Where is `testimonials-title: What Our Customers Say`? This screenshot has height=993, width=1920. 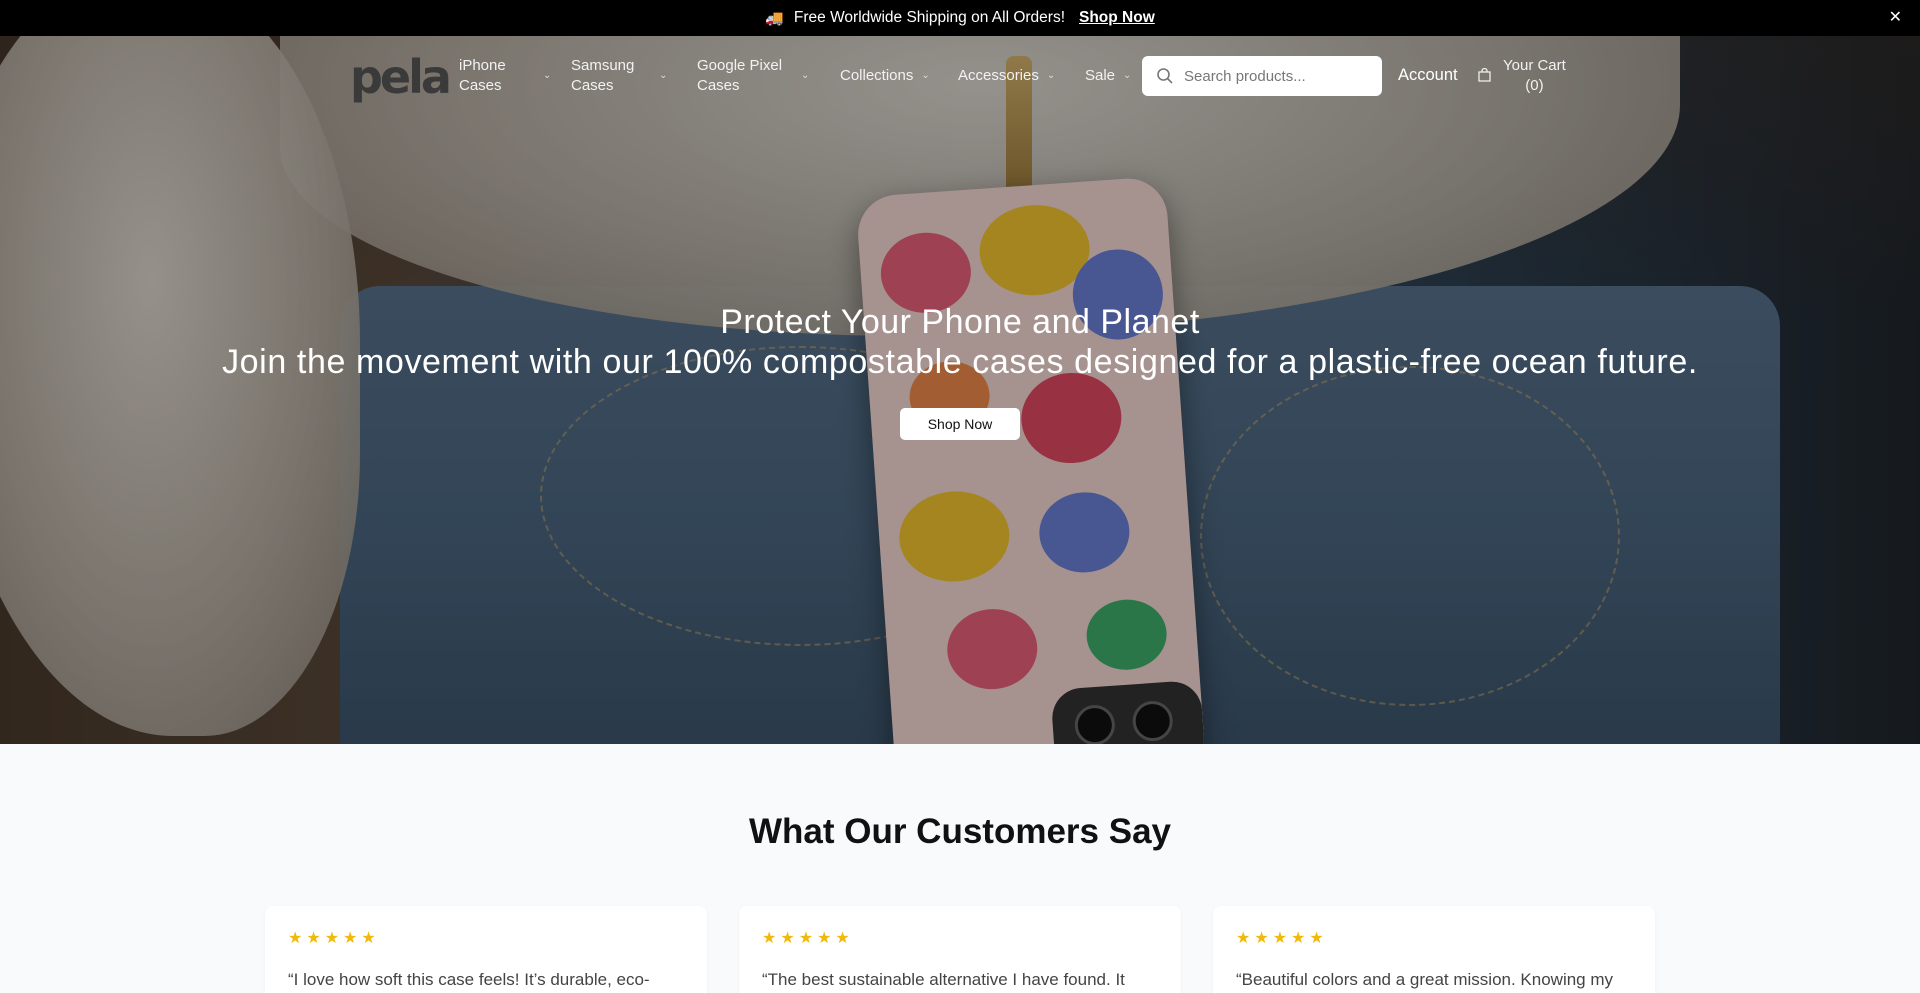
testimonials-title: What Our Customers Say is located at coordinates (960, 831).